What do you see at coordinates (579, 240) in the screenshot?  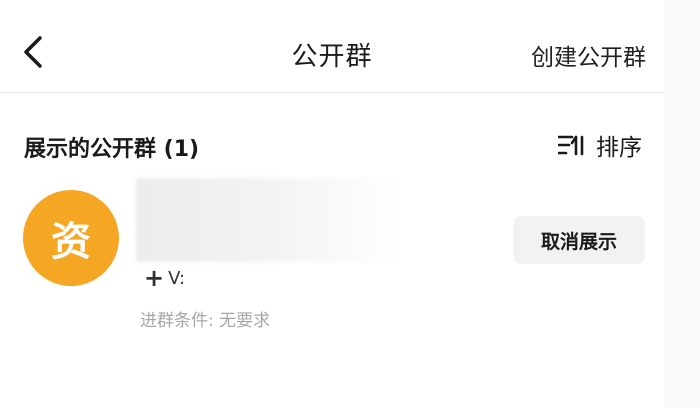 I see `cancel-display-button: 取消展示` at bounding box center [579, 240].